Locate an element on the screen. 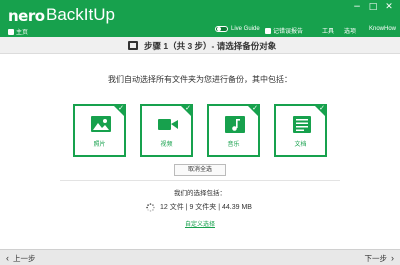 This screenshot has width=400, height=265. music-note-icon is located at coordinates (235, 124).